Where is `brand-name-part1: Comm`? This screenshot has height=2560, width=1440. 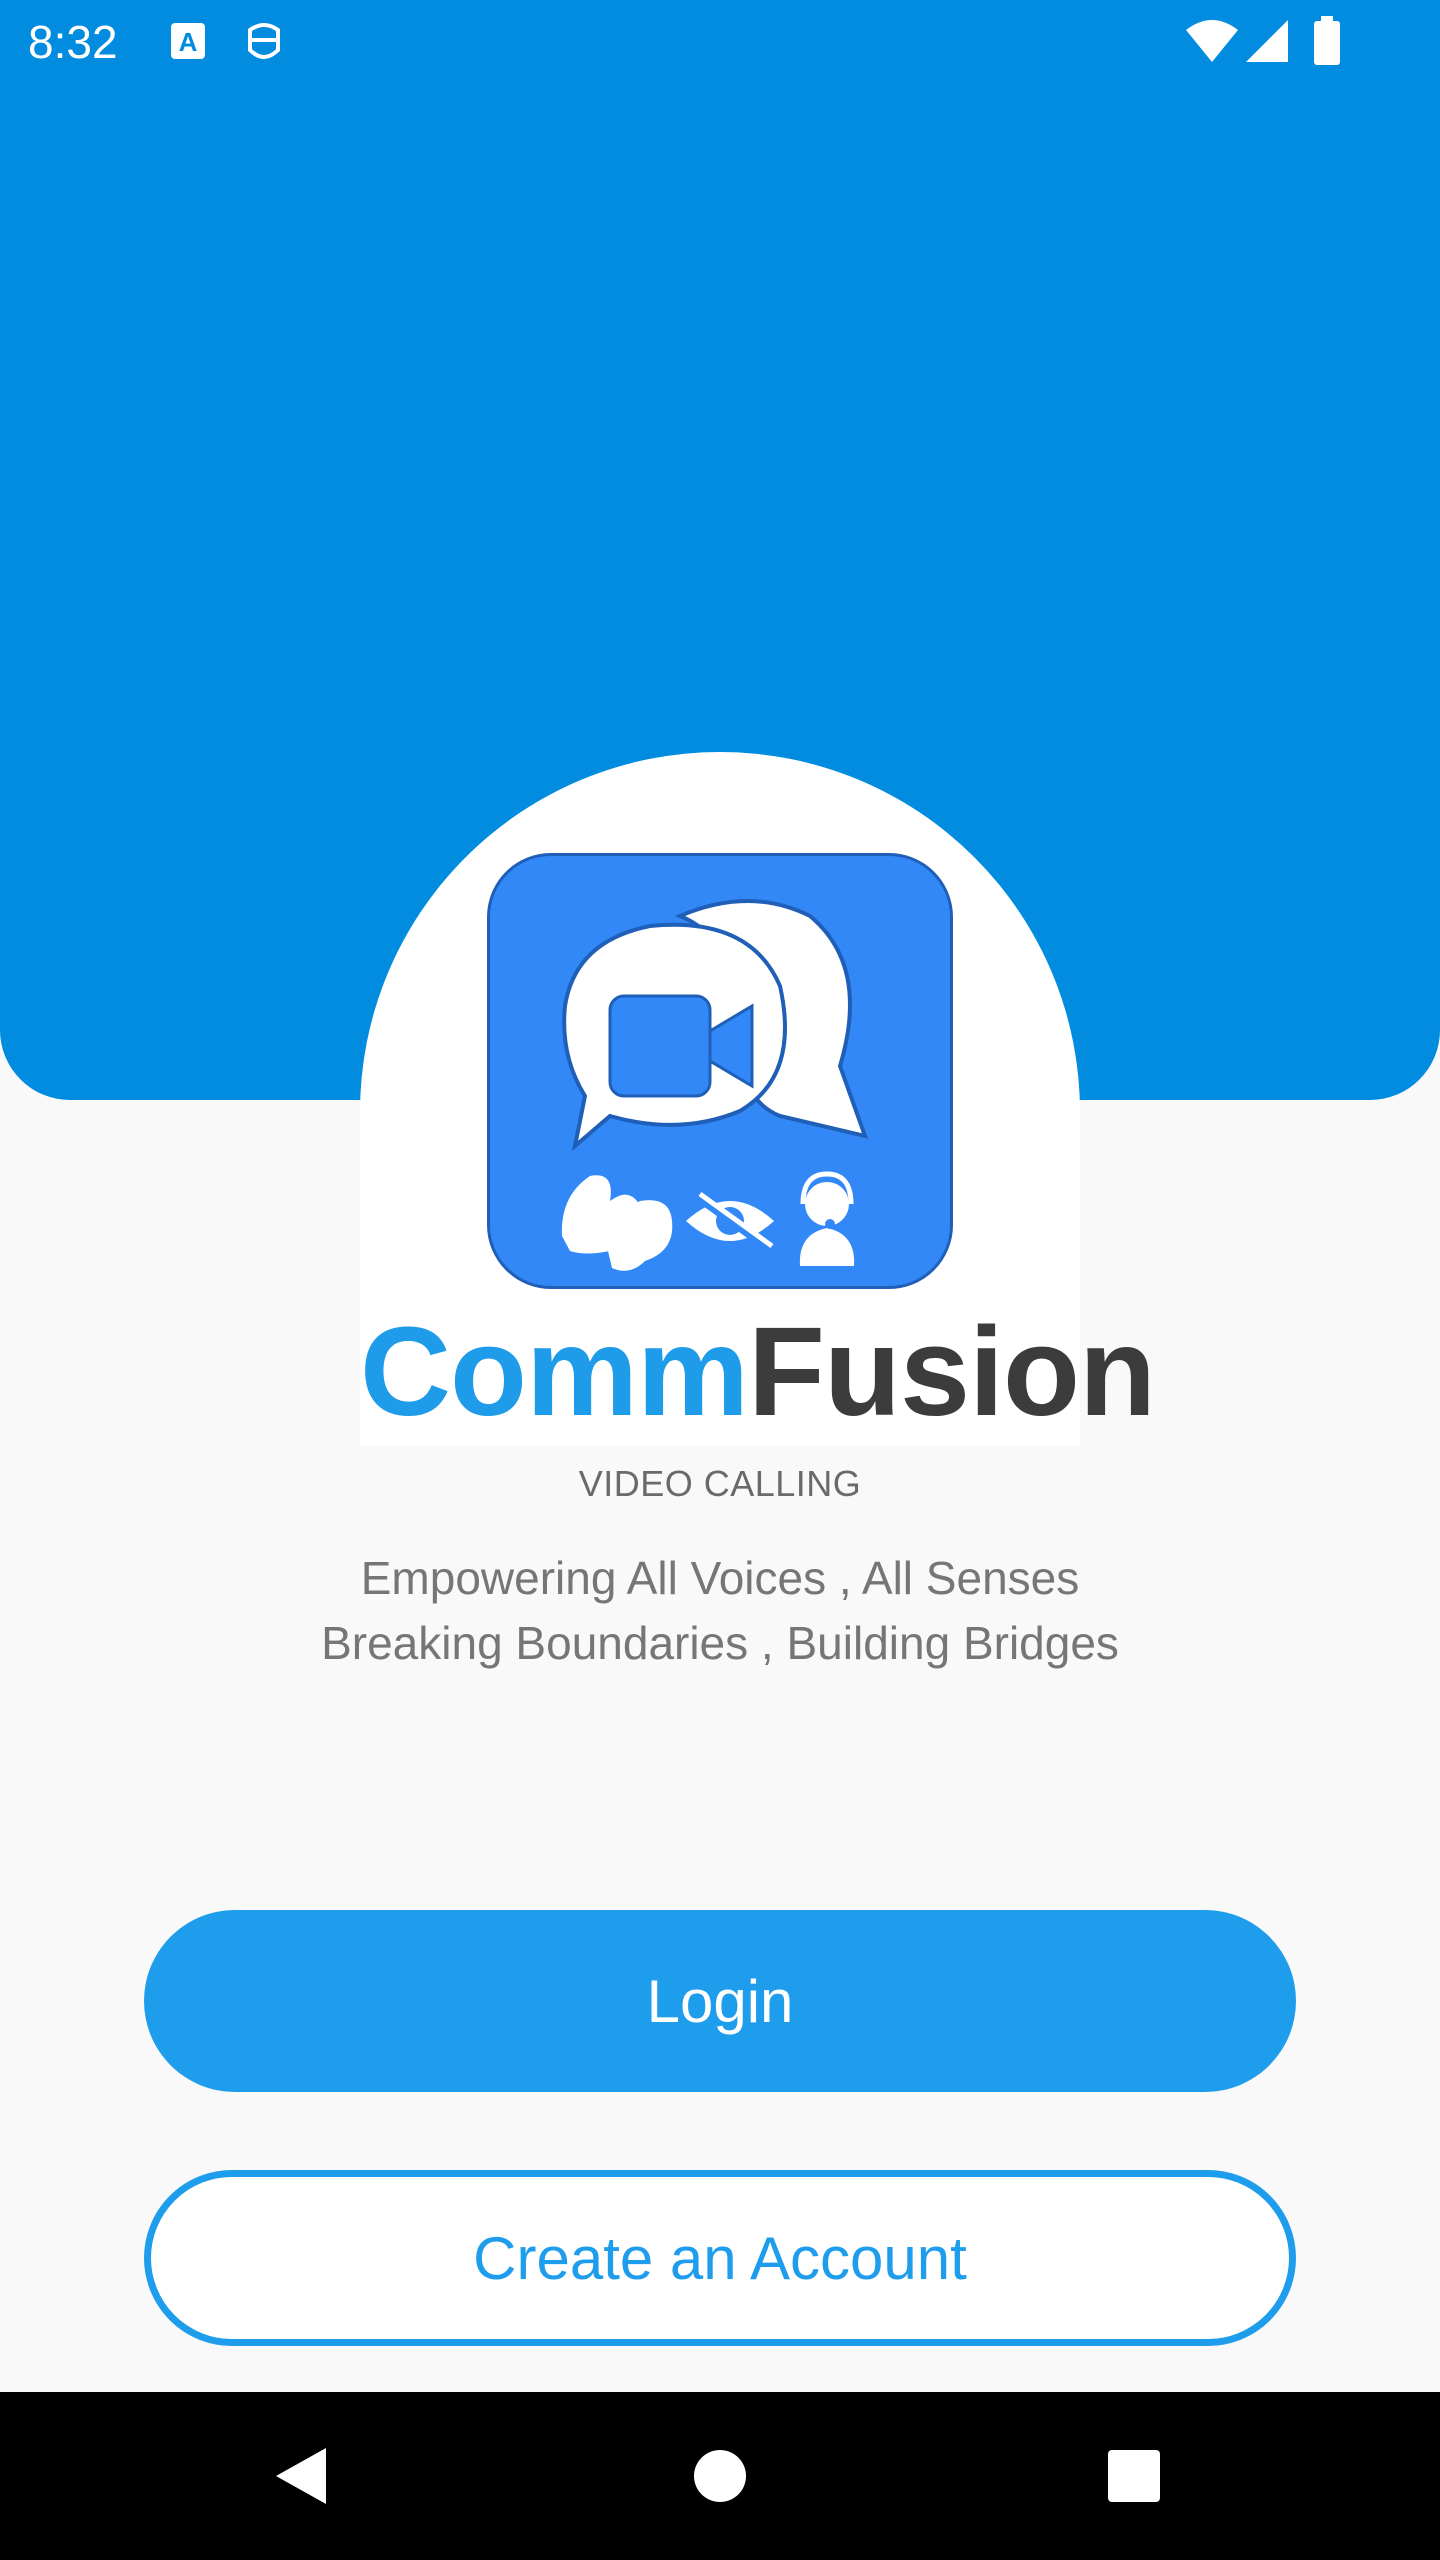
brand-name-part1: Comm is located at coordinates (554, 1371).